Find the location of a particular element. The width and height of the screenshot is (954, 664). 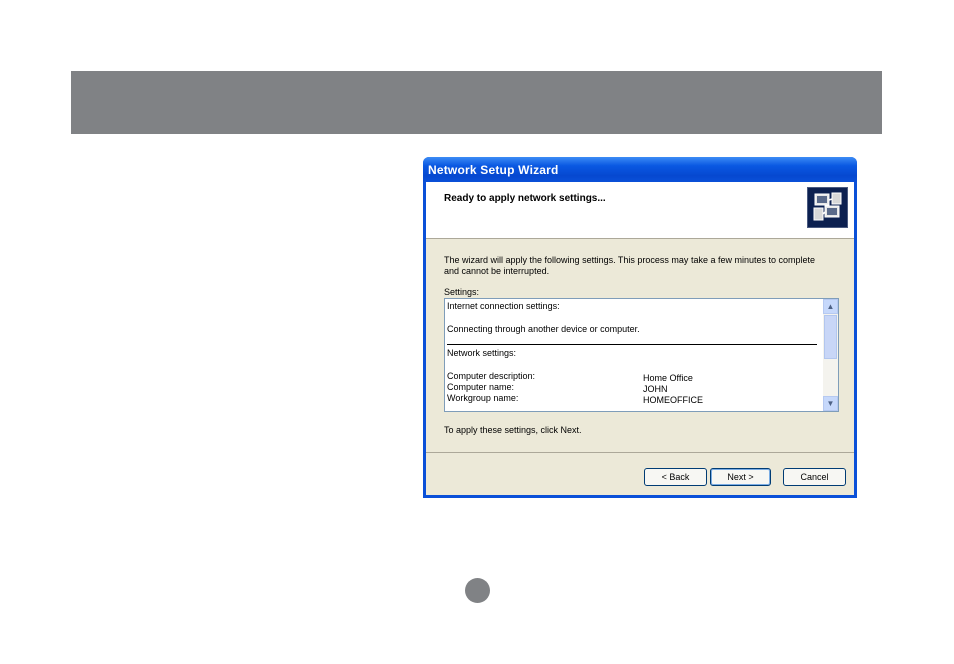

scroll-down-button: ▼ is located at coordinates (830, 403).